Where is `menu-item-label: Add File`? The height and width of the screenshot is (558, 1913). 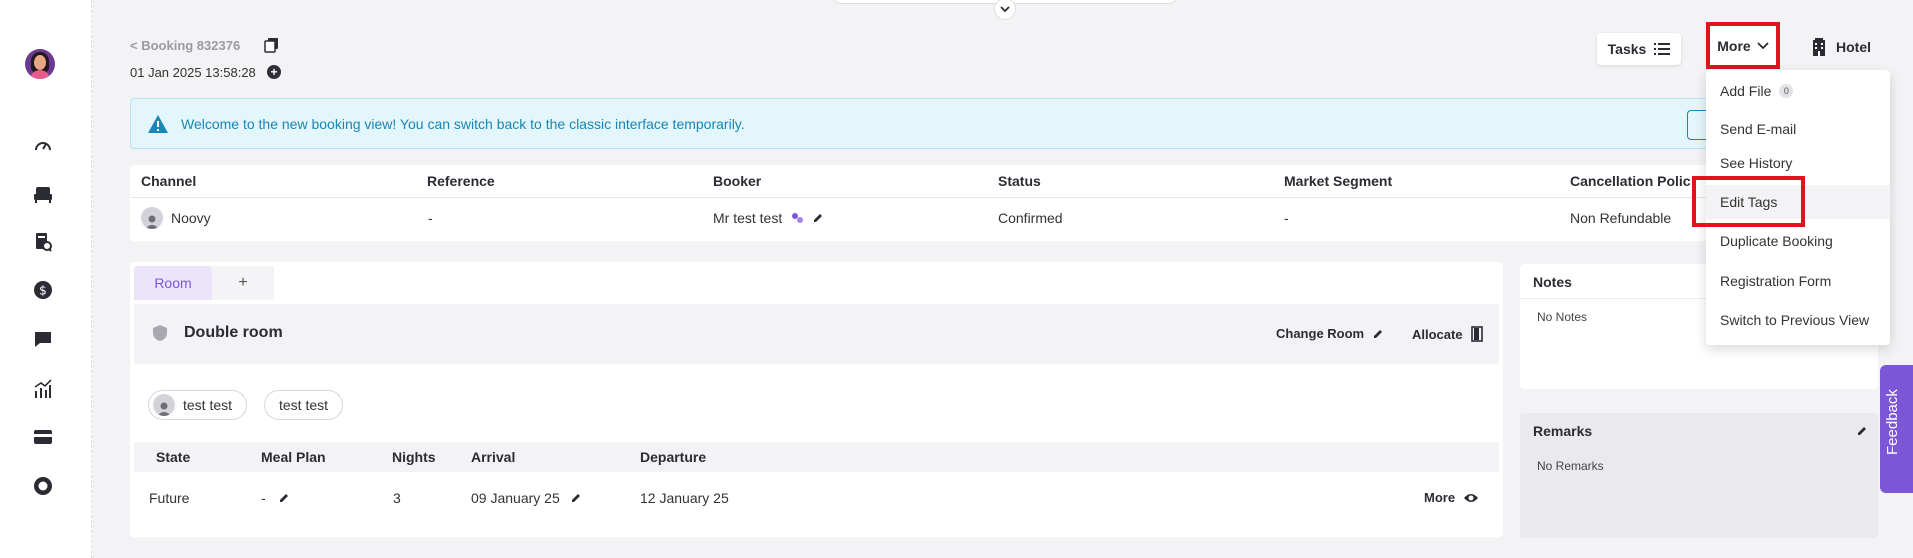 menu-item-label: Add File is located at coordinates (1746, 91).